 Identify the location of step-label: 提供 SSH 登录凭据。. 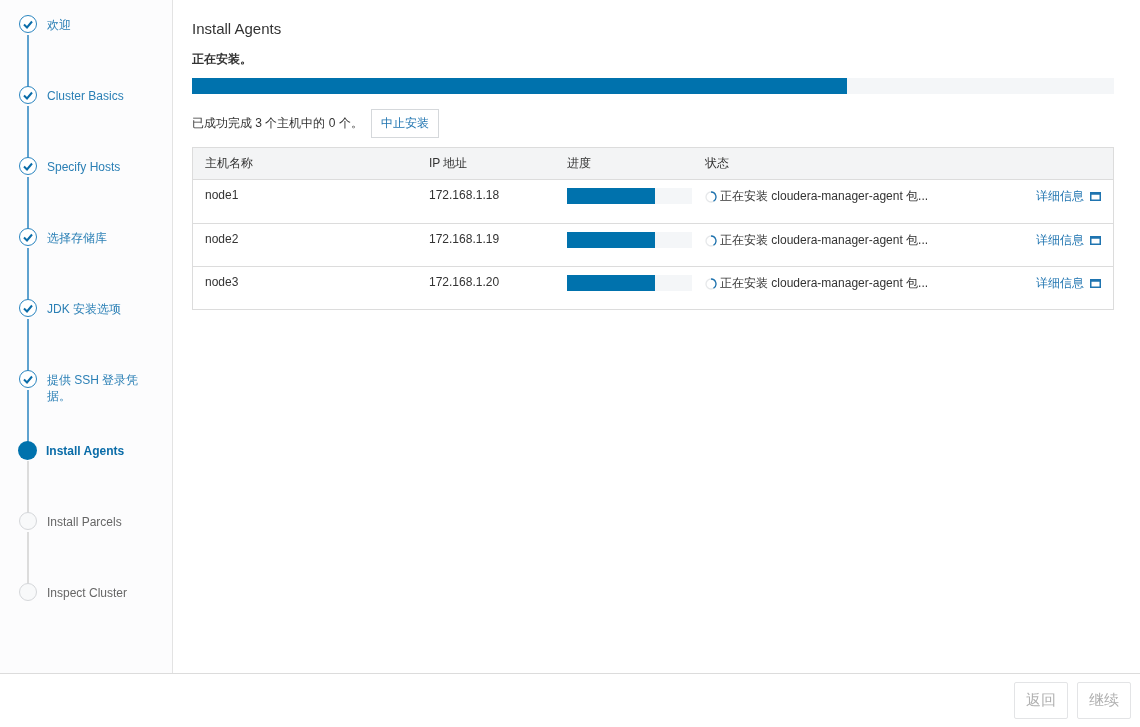
(94, 388).